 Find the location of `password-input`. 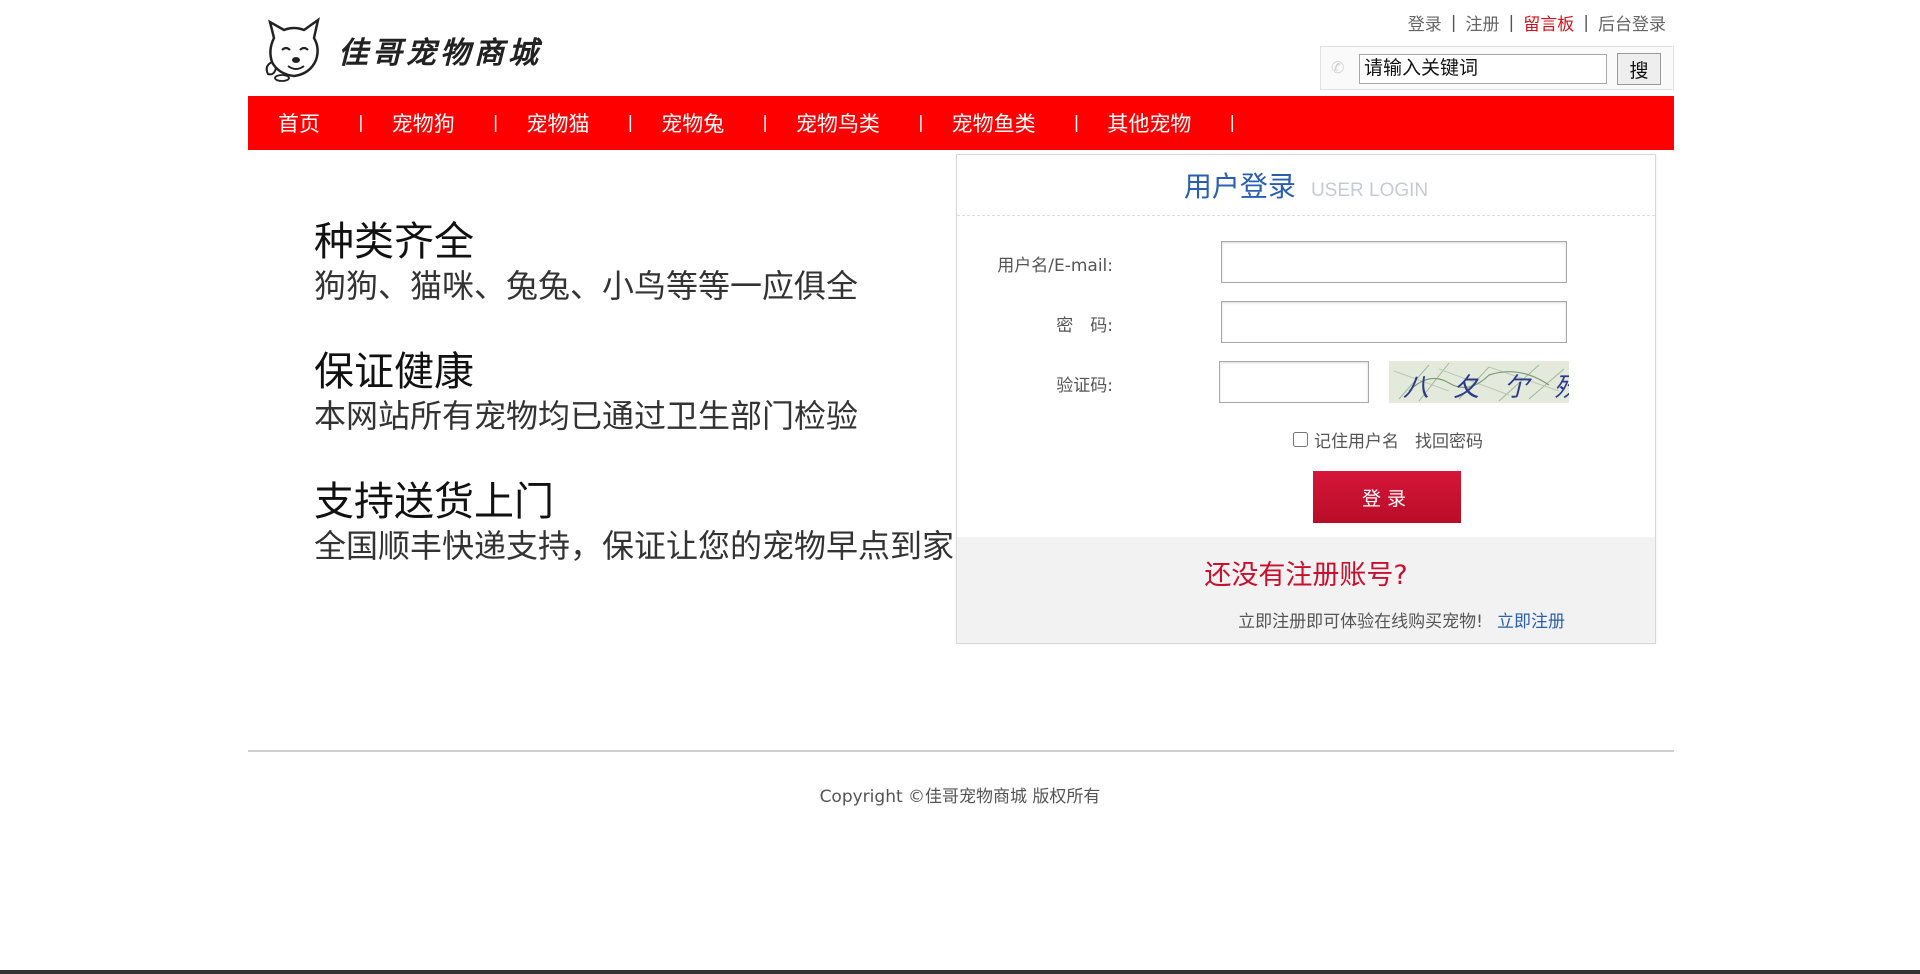

password-input is located at coordinates (1394, 322).